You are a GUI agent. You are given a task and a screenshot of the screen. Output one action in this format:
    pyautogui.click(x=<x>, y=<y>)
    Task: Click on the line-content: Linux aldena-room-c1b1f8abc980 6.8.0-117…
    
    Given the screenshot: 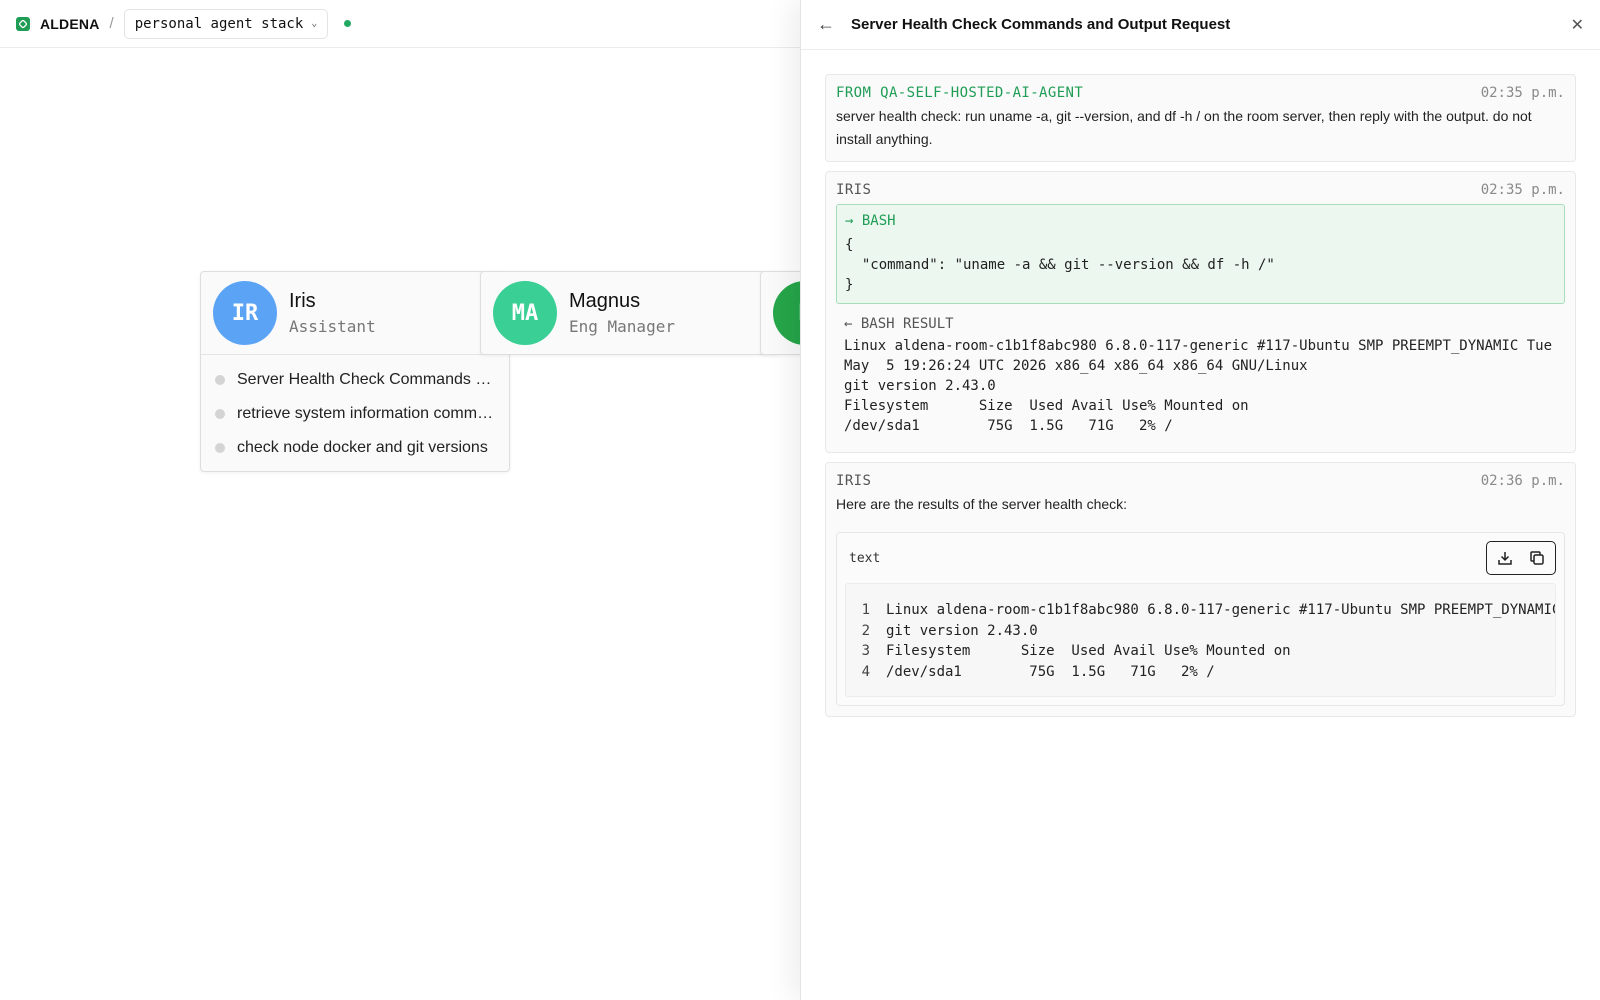 What is the action you would take?
    pyautogui.click(x=1221, y=610)
    